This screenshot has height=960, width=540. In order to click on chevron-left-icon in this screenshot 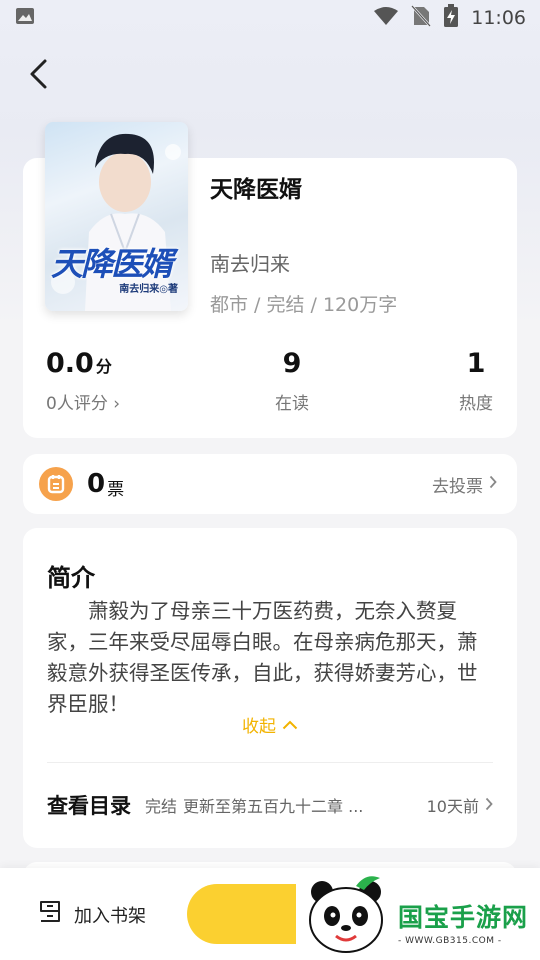, I will do `click(38, 76)`.